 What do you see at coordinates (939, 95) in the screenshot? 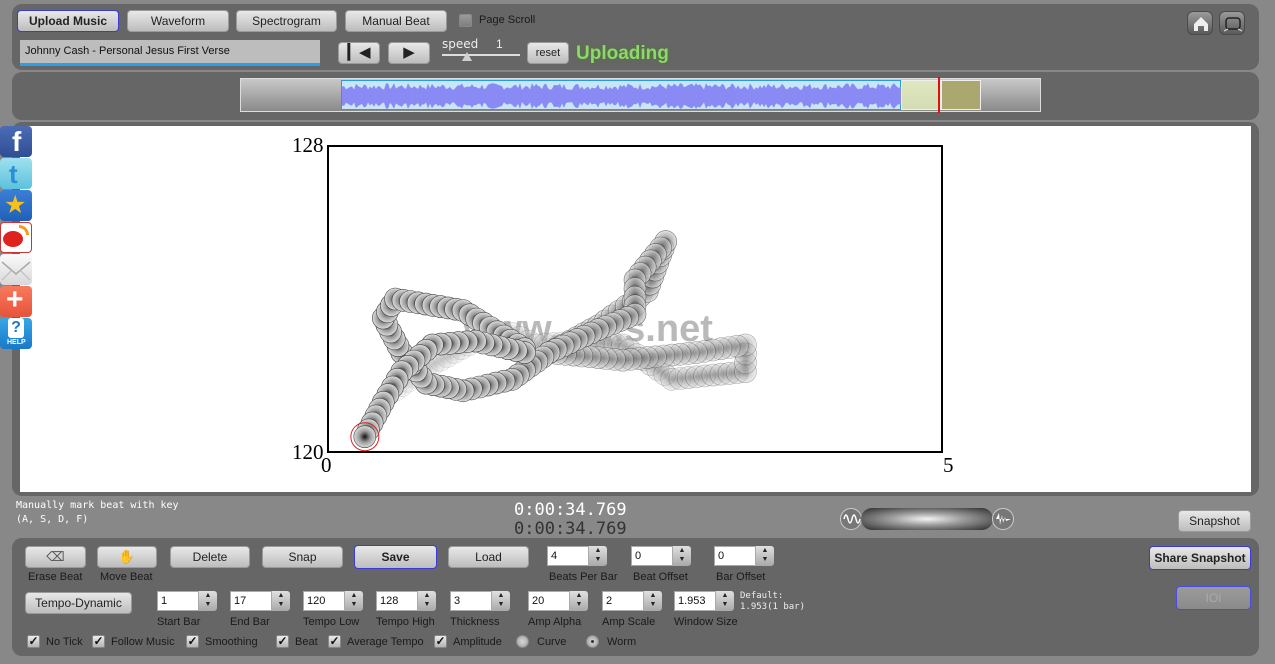
I see `playhead-marker` at bounding box center [939, 95].